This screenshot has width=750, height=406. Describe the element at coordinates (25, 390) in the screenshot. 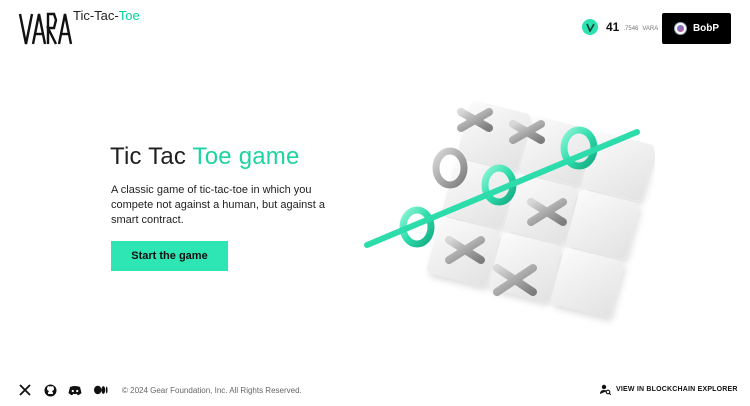

I see `x-icon` at that location.